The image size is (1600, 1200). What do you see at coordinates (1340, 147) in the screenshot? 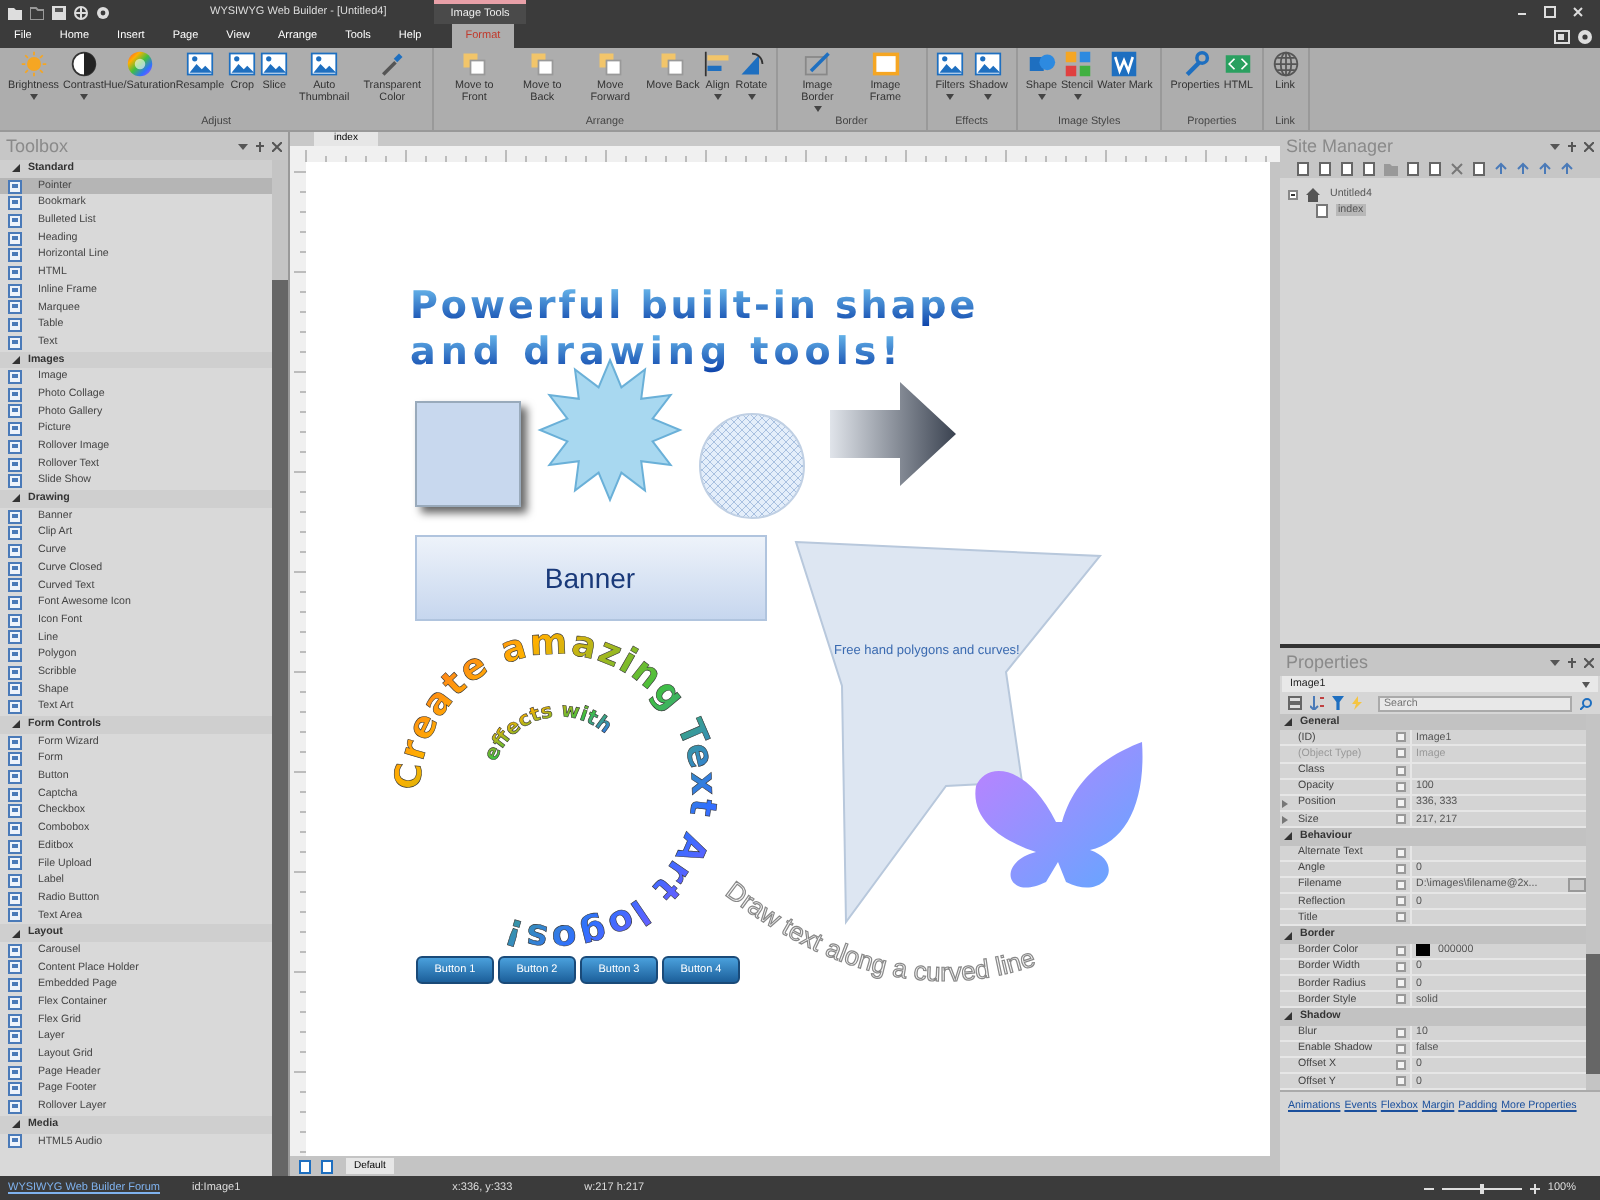
I see `panel-title: Site Manager` at bounding box center [1340, 147].